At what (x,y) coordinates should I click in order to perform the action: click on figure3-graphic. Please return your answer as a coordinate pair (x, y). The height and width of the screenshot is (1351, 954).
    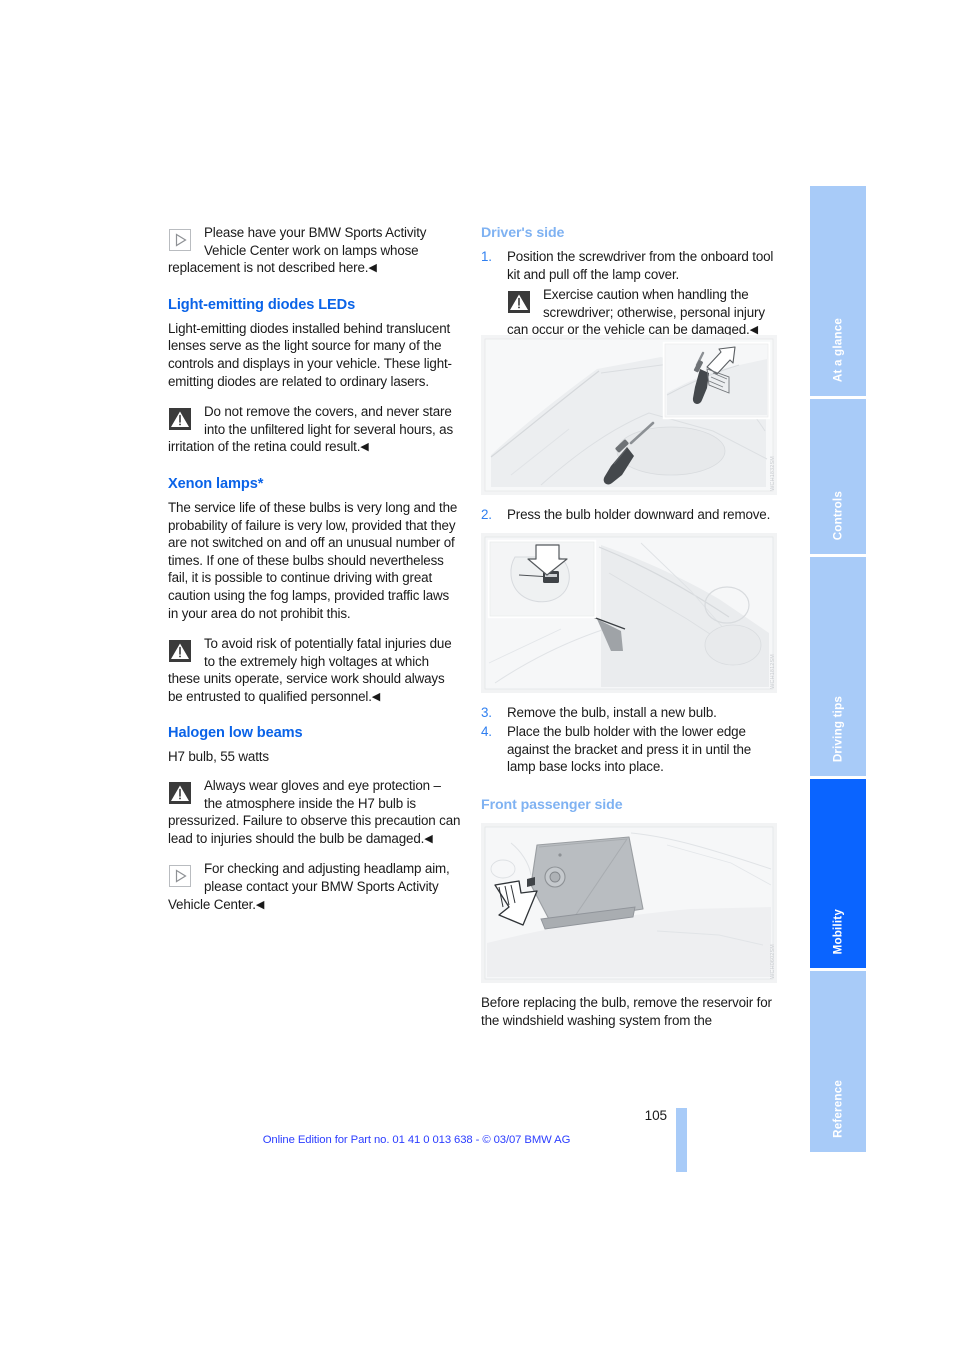
    Looking at the image, I should click on (629, 902).